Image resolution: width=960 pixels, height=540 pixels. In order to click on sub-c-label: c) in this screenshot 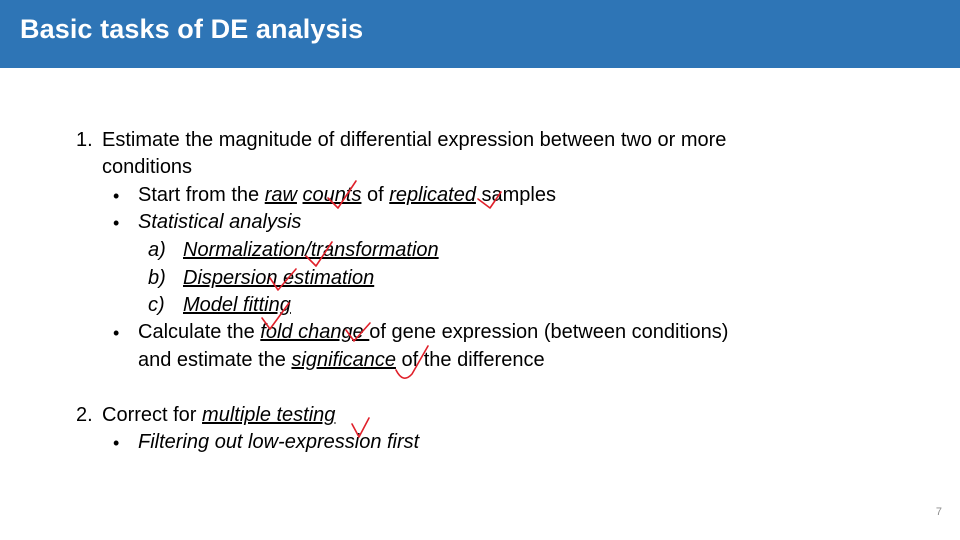, I will do `click(156, 305)`.